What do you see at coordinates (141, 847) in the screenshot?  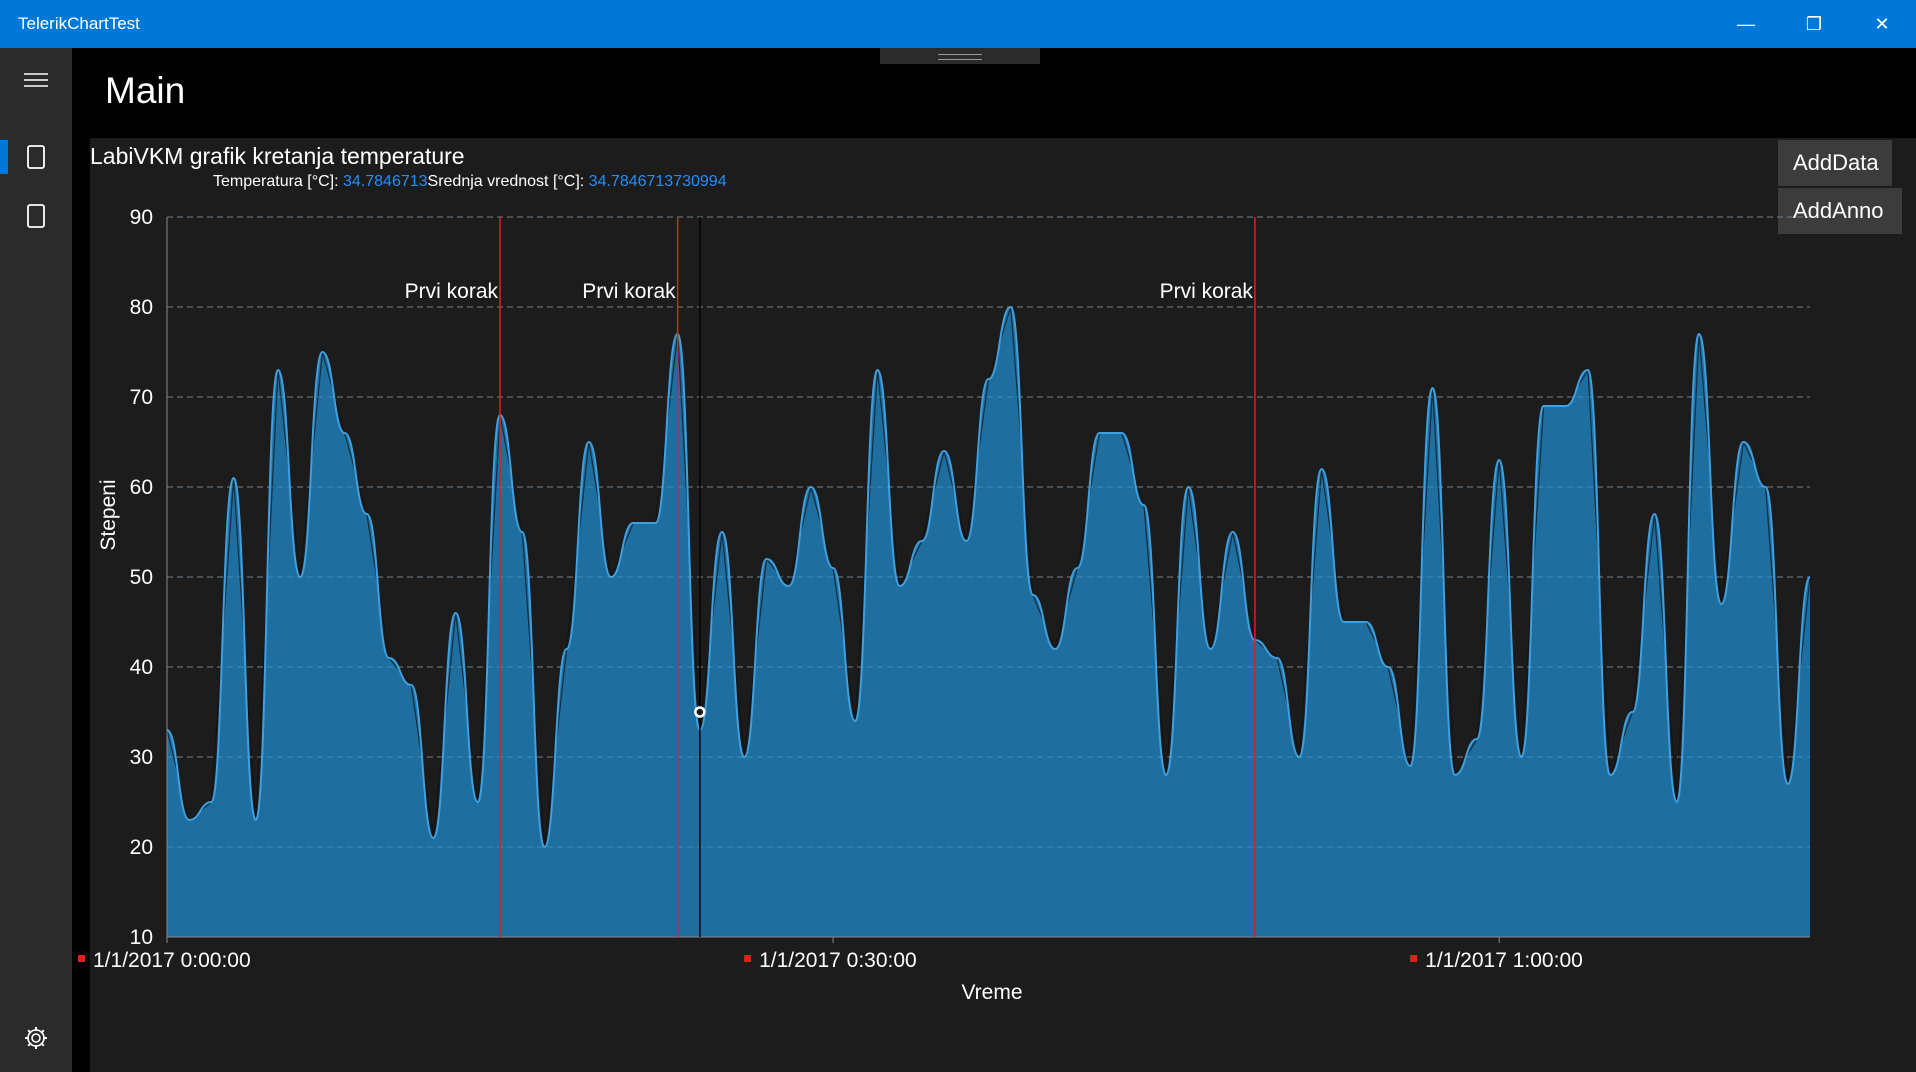 I see `y-tick-label: 20` at bounding box center [141, 847].